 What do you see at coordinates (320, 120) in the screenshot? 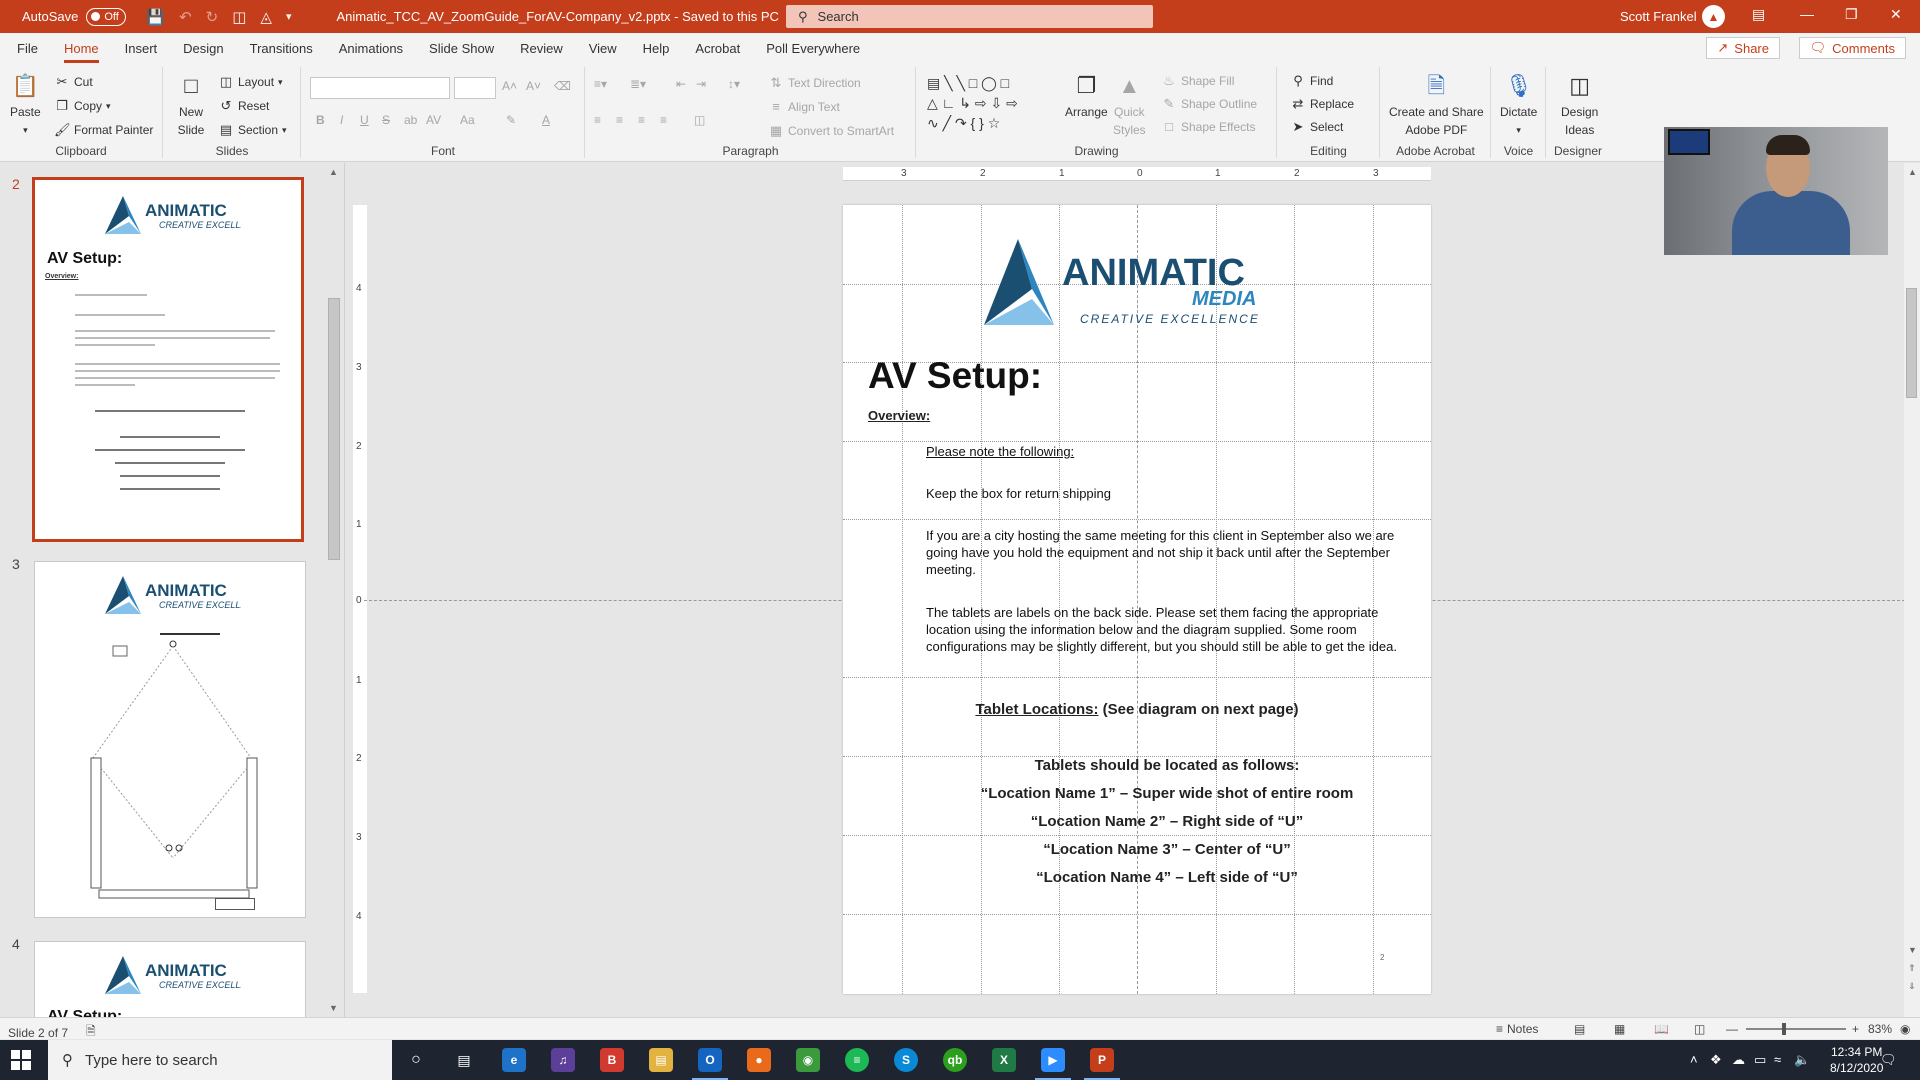
I see `bold-button: B` at bounding box center [320, 120].